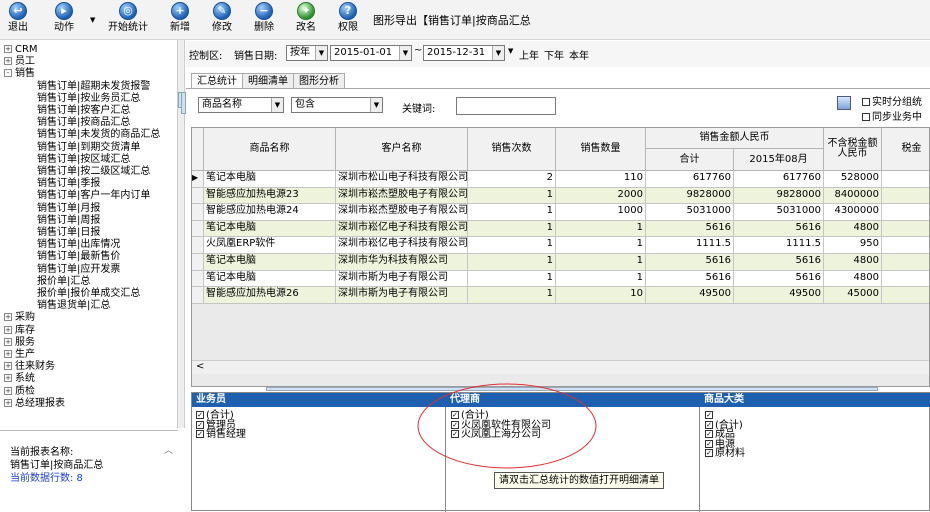 Image resolution: width=930 pixels, height=512 pixels. What do you see at coordinates (78, 256) in the screenshot?
I see `tree-item: 销售订单|最新售价` at bounding box center [78, 256].